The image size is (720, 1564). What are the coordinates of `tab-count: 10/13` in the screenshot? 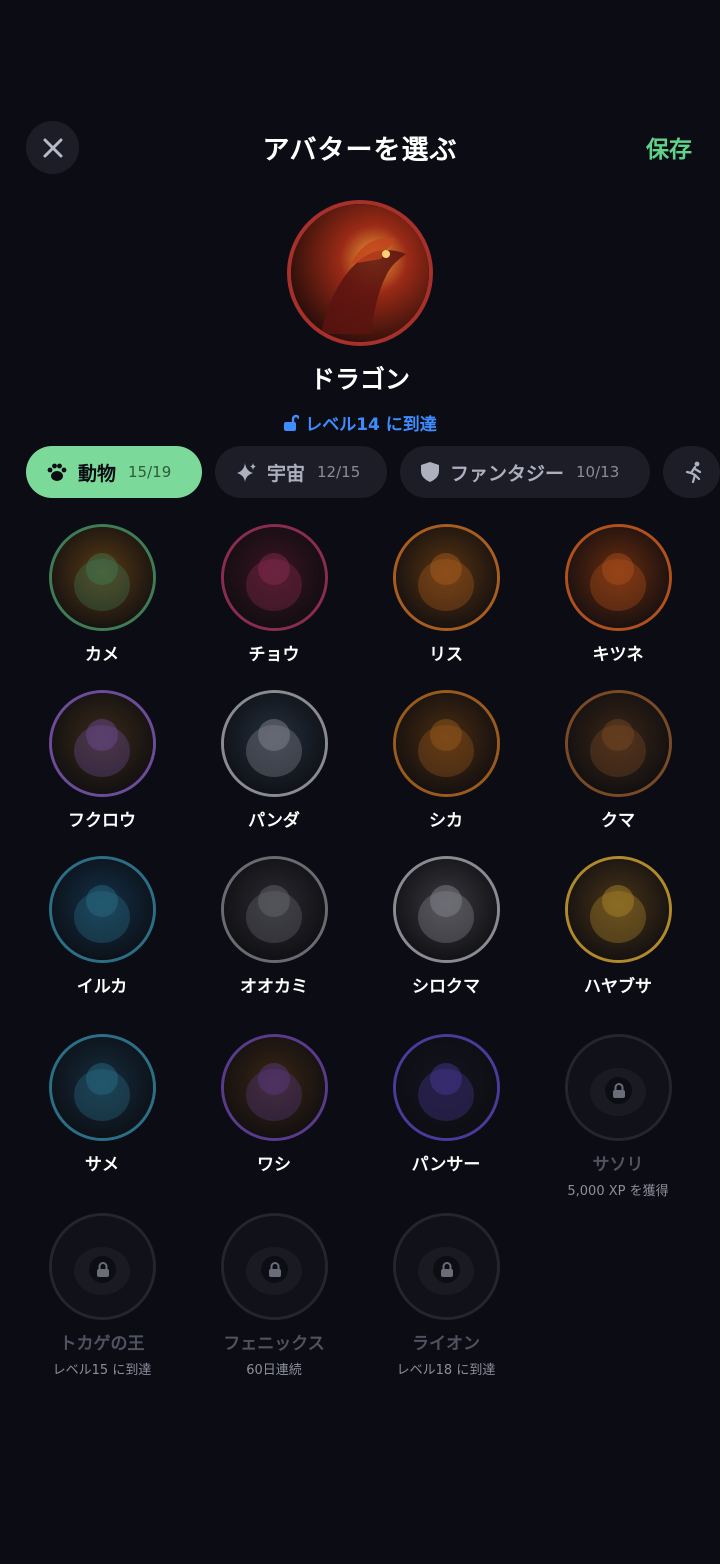 It's located at (598, 472).